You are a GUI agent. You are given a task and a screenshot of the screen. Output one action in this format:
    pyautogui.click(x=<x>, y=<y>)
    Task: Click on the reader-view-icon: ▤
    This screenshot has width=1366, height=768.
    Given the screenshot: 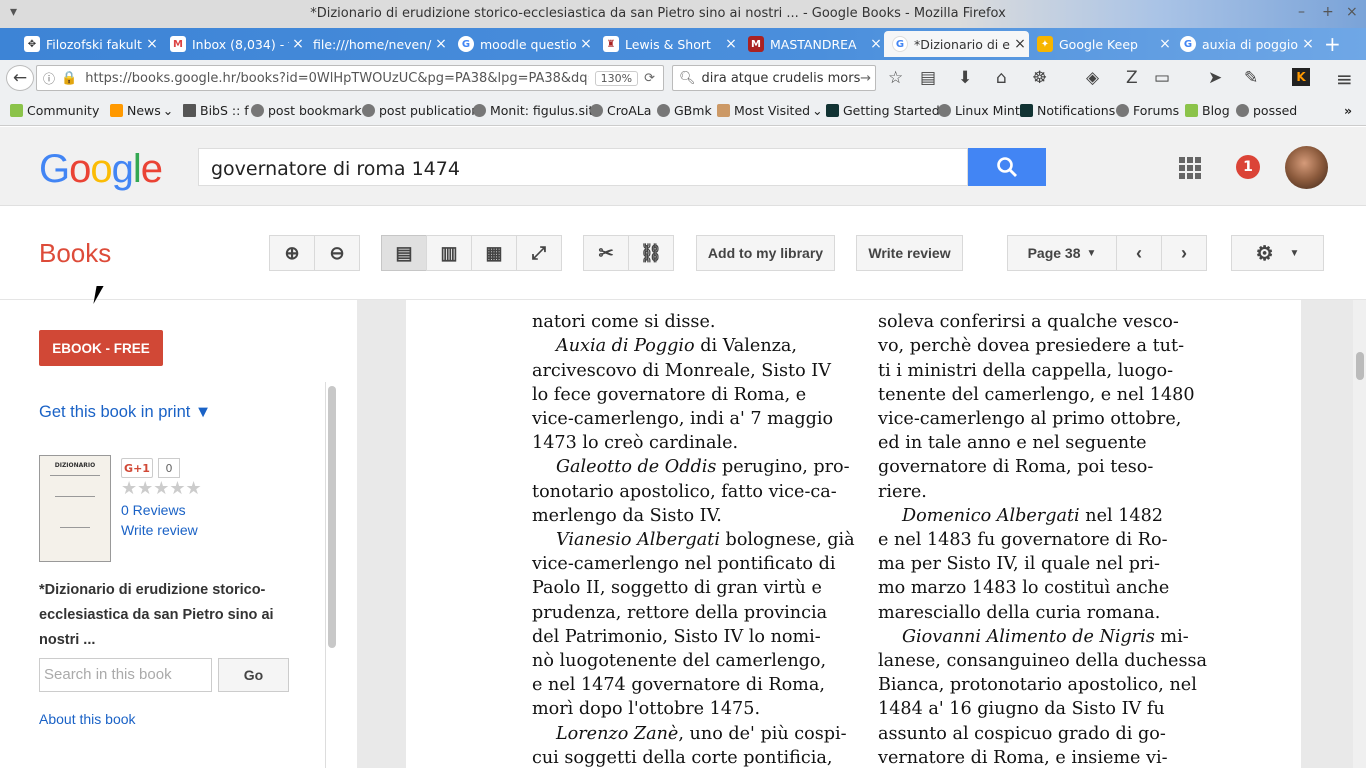 What is the action you would take?
    pyautogui.click(x=928, y=78)
    